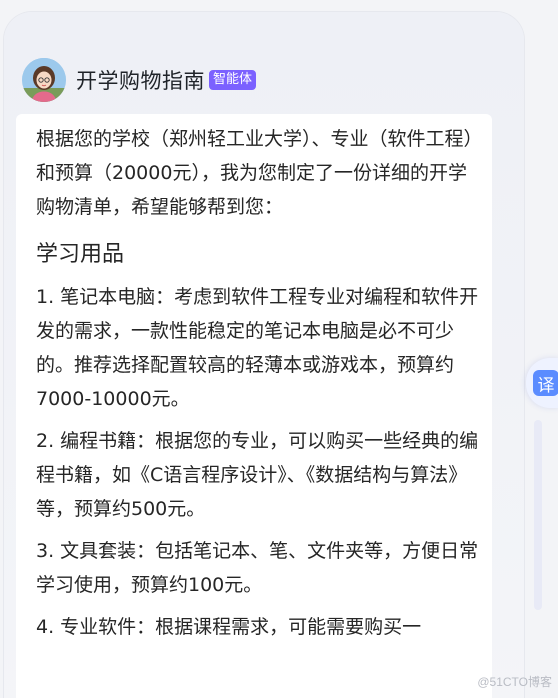 The width and height of the screenshot is (558, 698). What do you see at coordinates (229, 627) in the screenshot?
I see `list-item: 4. 专业软件：根据课程需求，可能需要购买一` at bounding box center [229, 627].